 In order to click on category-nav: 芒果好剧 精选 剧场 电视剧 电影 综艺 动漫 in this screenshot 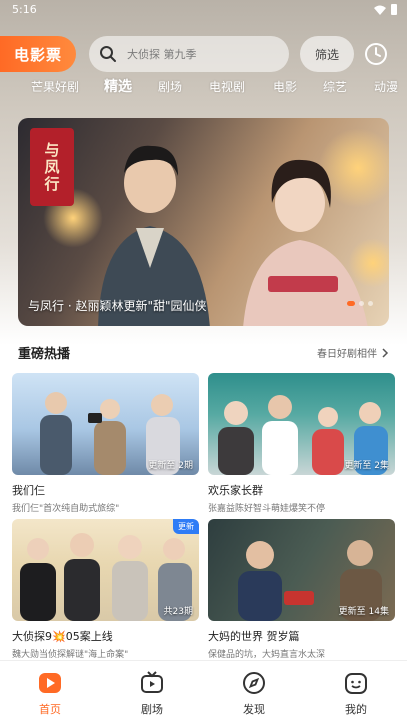, I will do `click(203, 90)`.